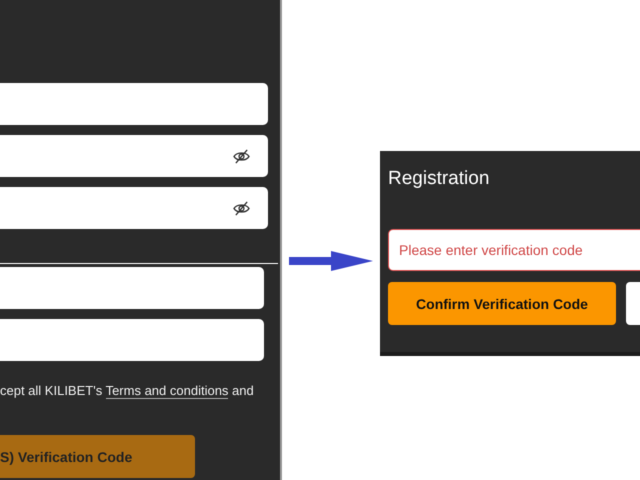 The image size is (640, 480). What do you see at coordinates (97, 456) in the screenshot?
I see `verification-code-button: S) Verification Code` at bounding box center [97, 456].